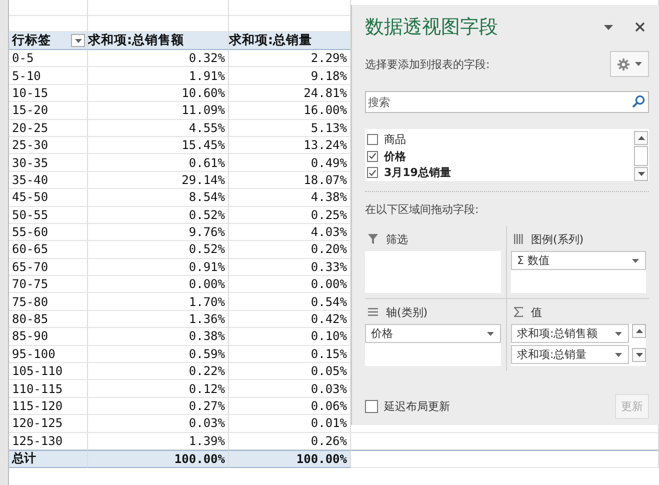 The width and height of the screenshot is (659, 485). What do you see at coordinates (26, 75) in the screenshot?
I see `row-label: 5-10` at bounding box center [26, 75].